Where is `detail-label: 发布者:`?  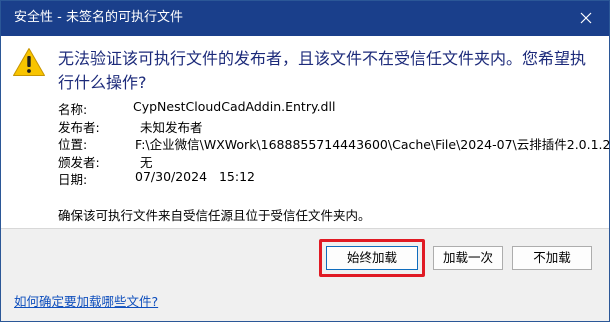
detail-label: 发布者: is located at coordinates (79, 127).